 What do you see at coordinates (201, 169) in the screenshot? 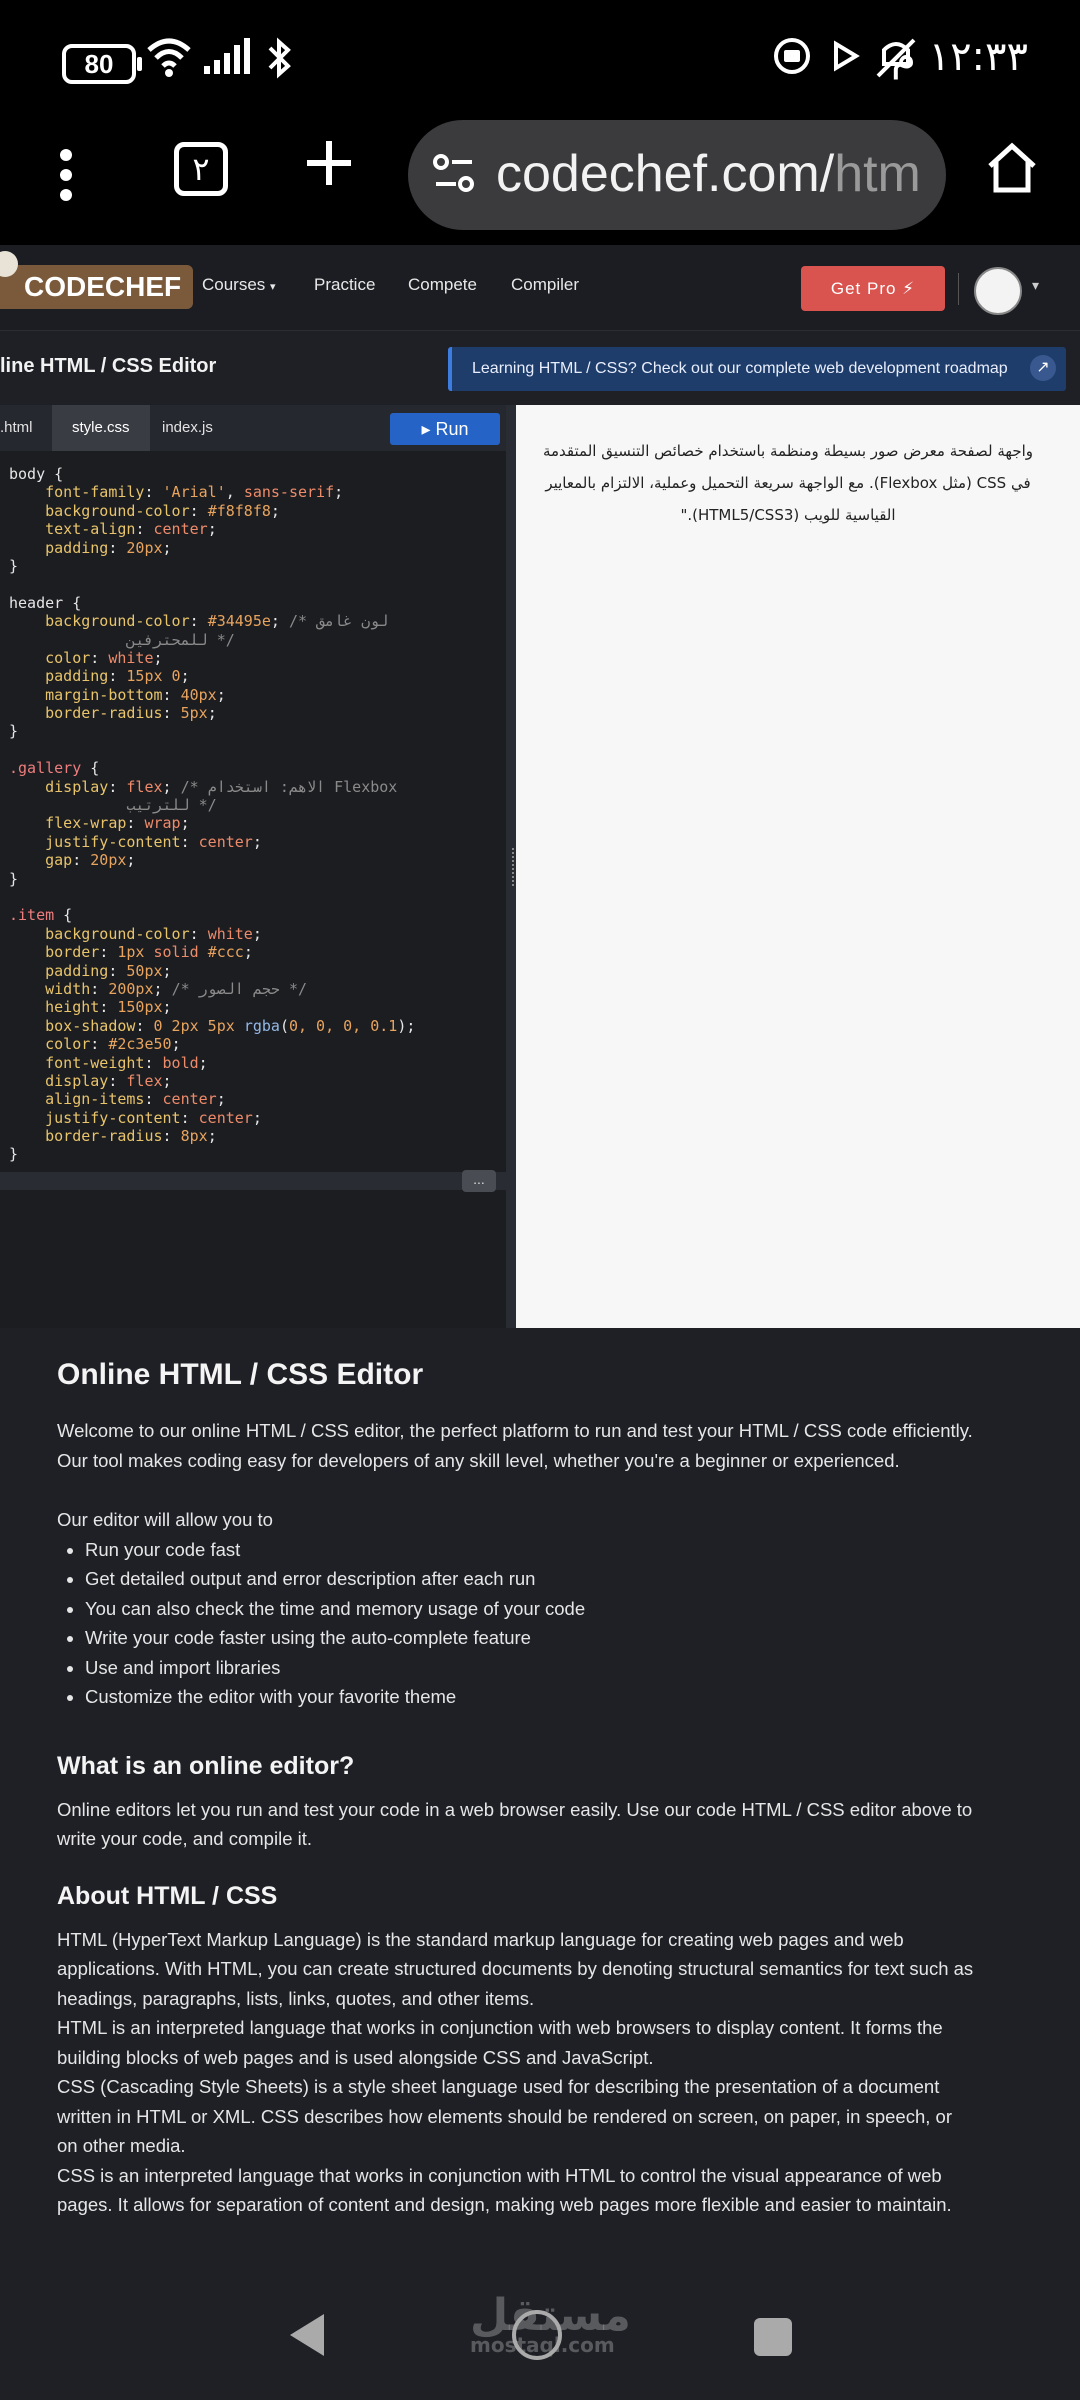
I see `tab-switcher-button: ٢` at bounding box center [201, 169].